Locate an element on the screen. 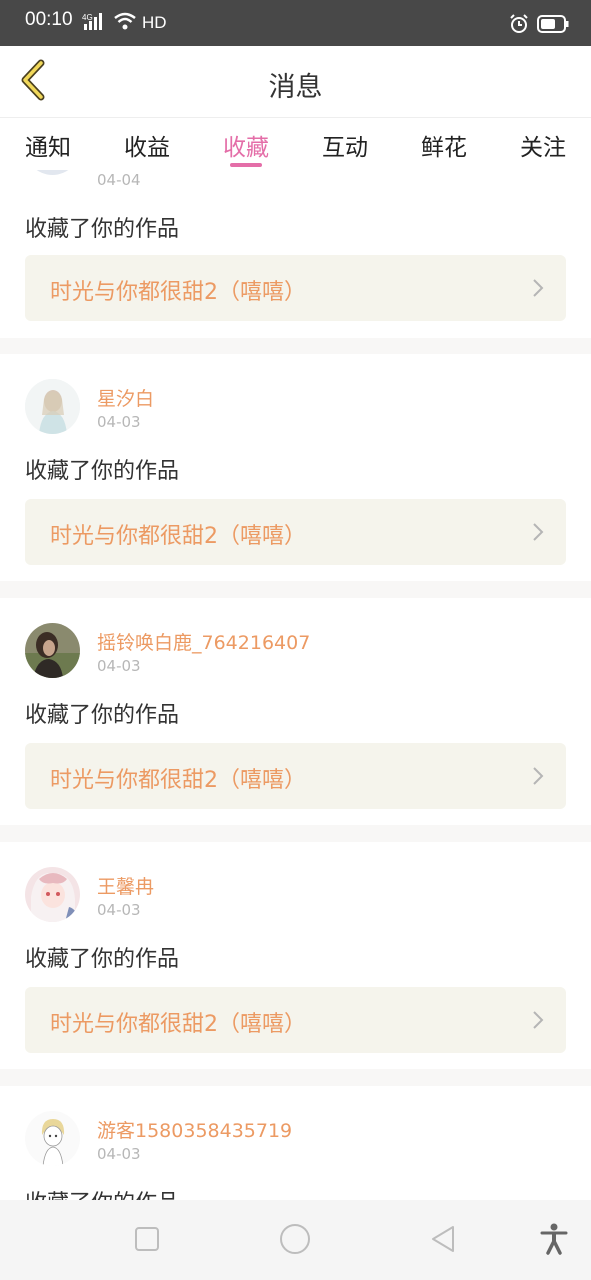 Image resolution: width=591 pixels, height=1280 pixels. battery-icon is located at coordinates (553, 26).